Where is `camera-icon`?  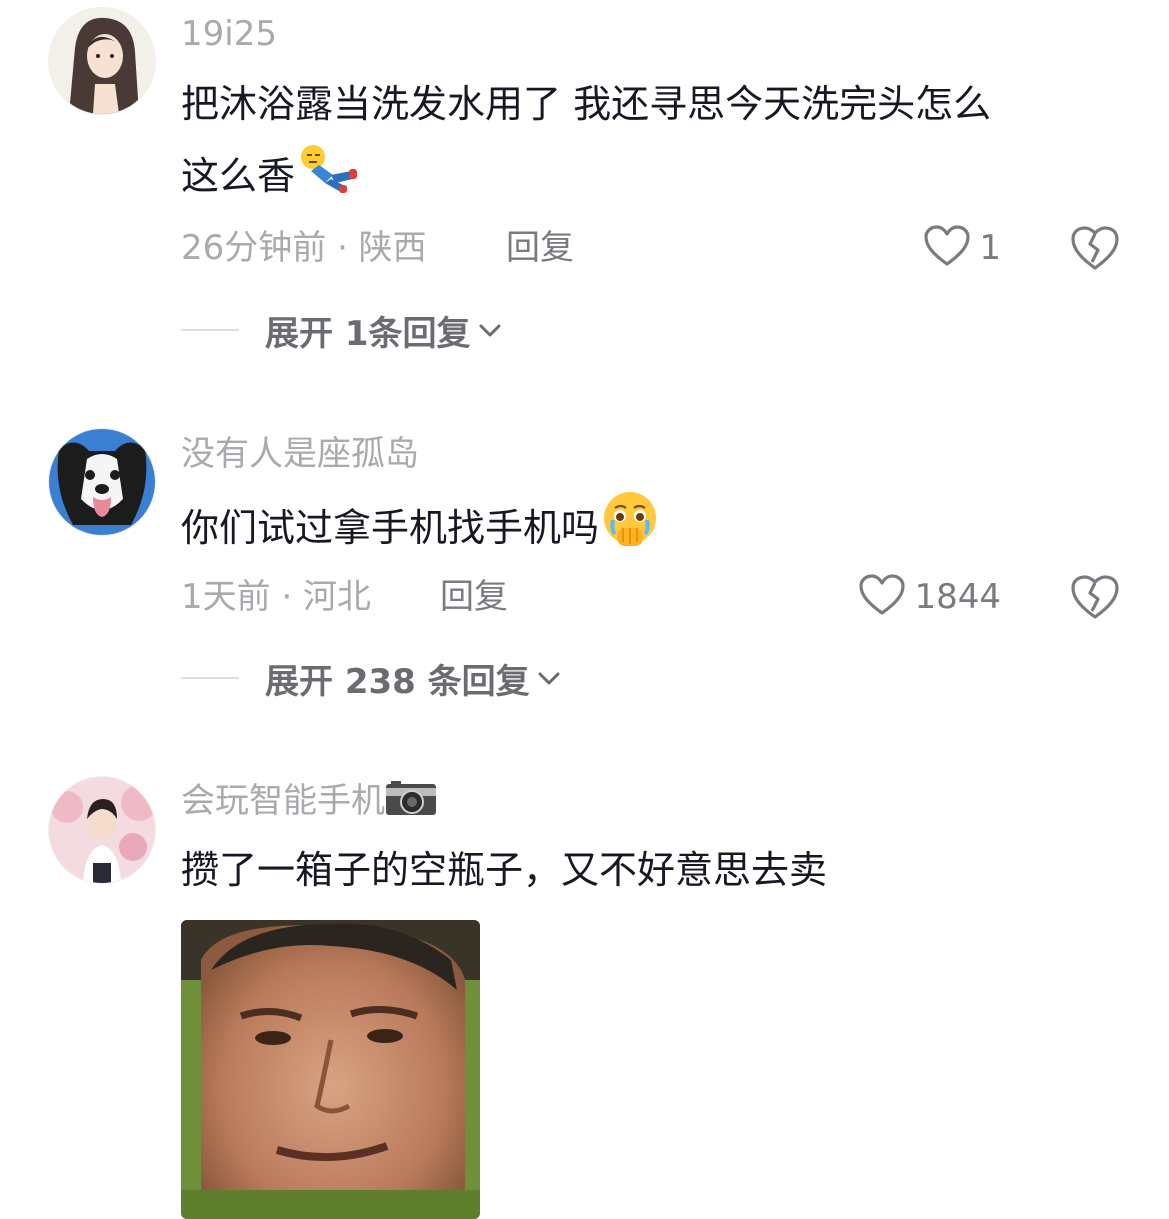
camera-icon is located at coordinates (411, 802).